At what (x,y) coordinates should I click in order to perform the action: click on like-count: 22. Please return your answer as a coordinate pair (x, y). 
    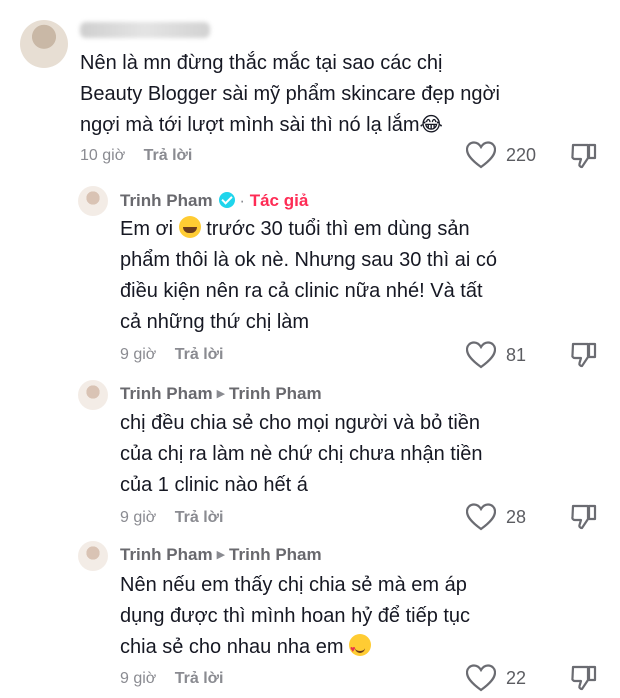
    Looking at the image, I should click on (516, 677).